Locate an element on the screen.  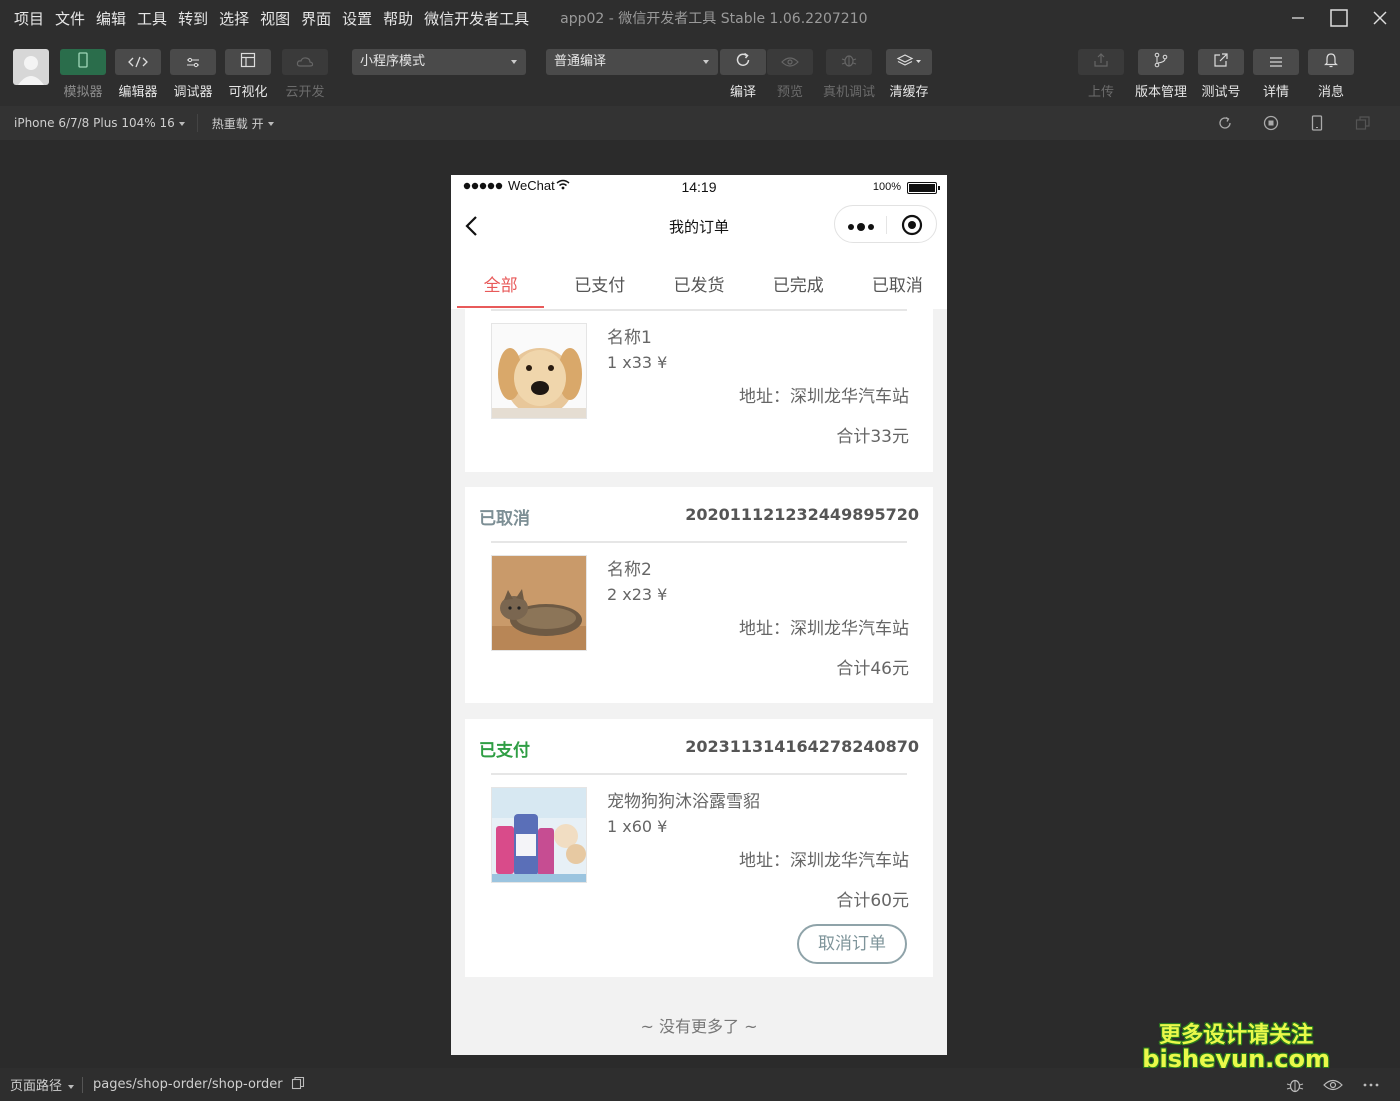
battery-percent: 100% is located at coordinates (886, 187).